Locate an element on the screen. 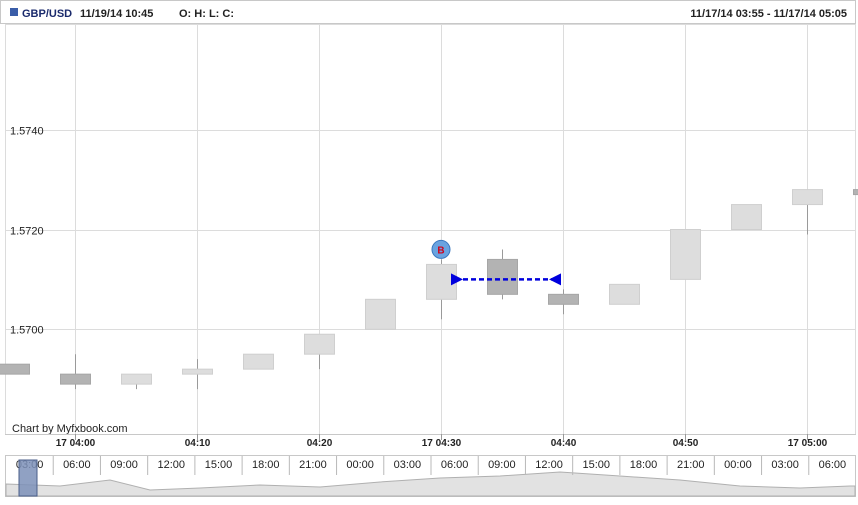 The width and height of the screenshot is (858, 505). y-tick-label: 1.5700 is located at coordinates (27, 331).